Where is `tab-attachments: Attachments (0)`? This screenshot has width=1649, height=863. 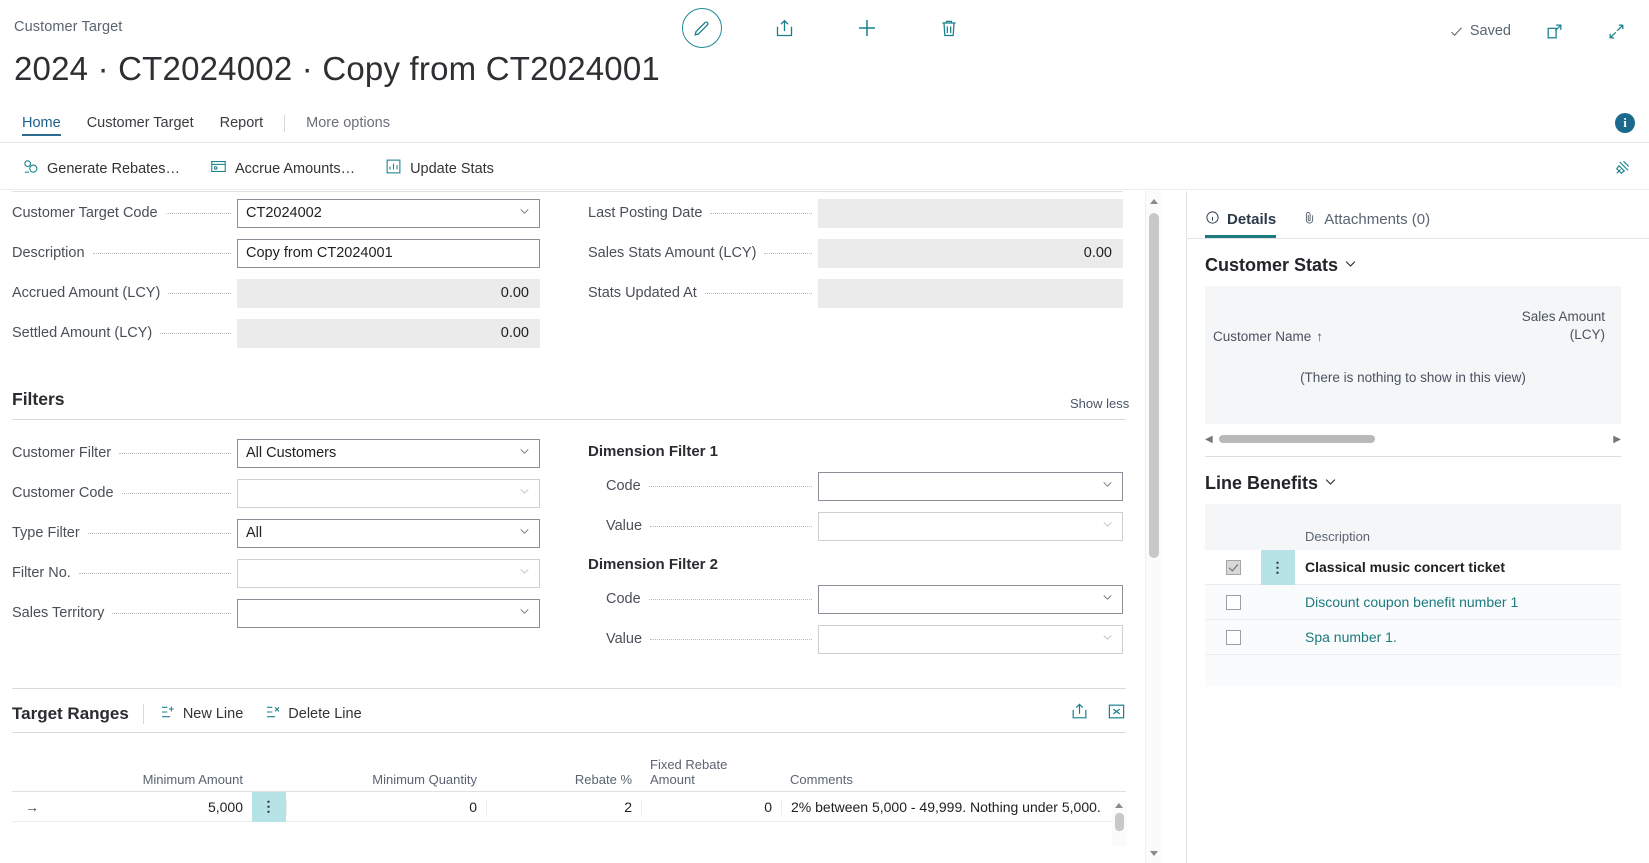 tab-attachments: Attachments (0) is located at coordinates (1366, 221).